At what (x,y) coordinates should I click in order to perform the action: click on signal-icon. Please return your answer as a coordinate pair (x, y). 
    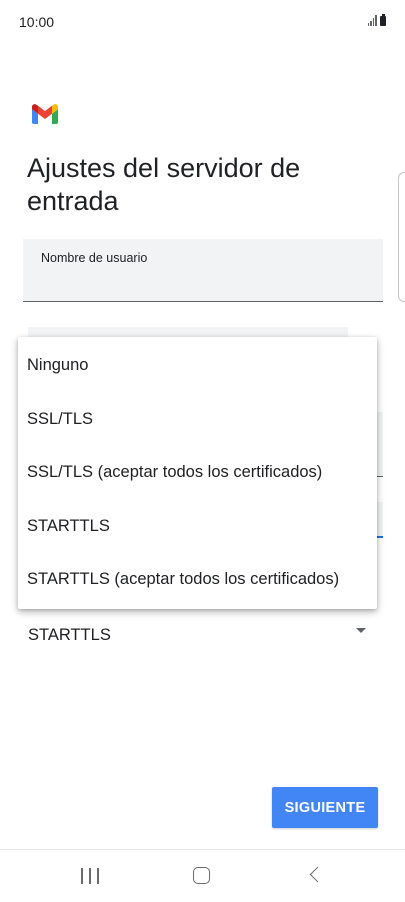
    Looking at the image, I should click on (372, 20).